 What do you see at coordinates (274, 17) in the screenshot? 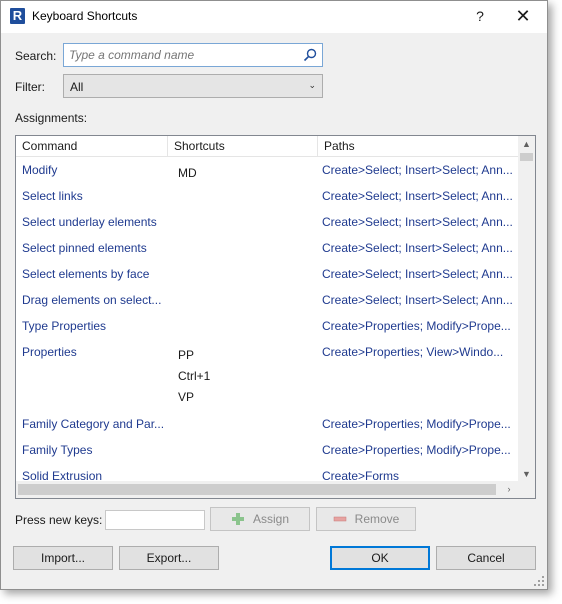
I see `title-bar: R Keyboard Shortcuts ? ✕` at bounding box center [274, 17].